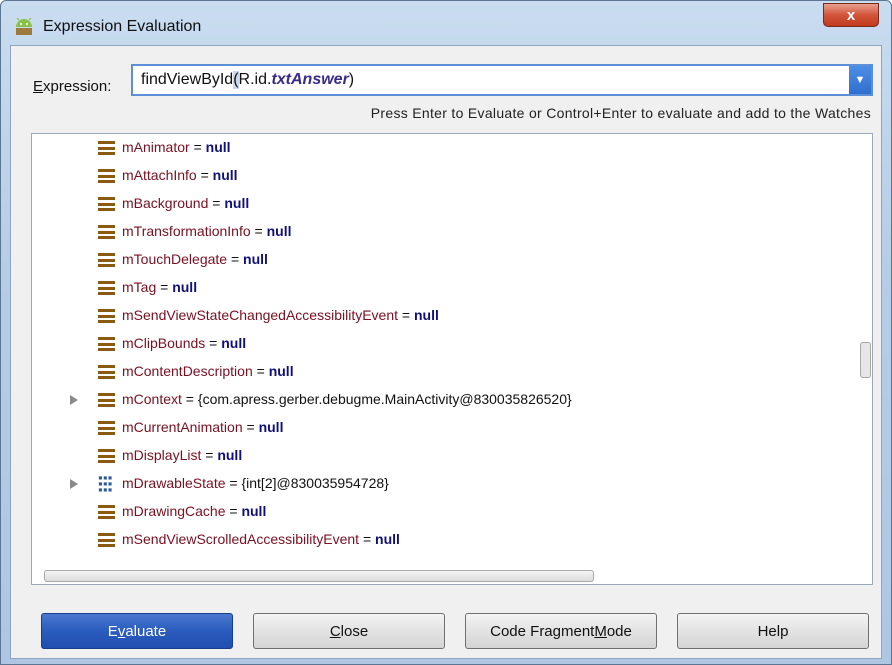  I want to click on tree-row-text: mDisplayList = null, so click(182, 455).